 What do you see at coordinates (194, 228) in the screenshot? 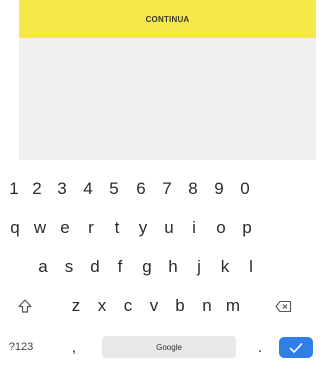
I see `key-i: i` at bounding box center [194, 228].